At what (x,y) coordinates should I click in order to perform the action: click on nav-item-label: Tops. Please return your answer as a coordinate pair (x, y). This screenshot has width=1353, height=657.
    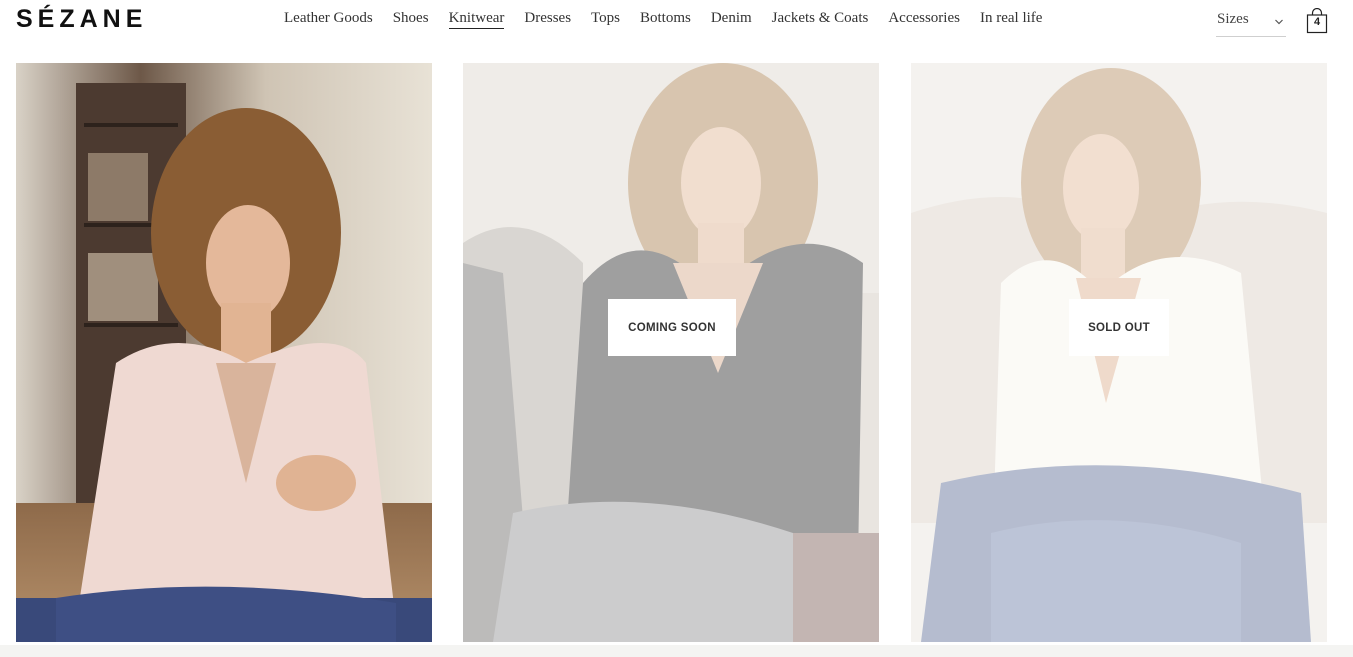
    Looking at the image, I should click on (605, 18).